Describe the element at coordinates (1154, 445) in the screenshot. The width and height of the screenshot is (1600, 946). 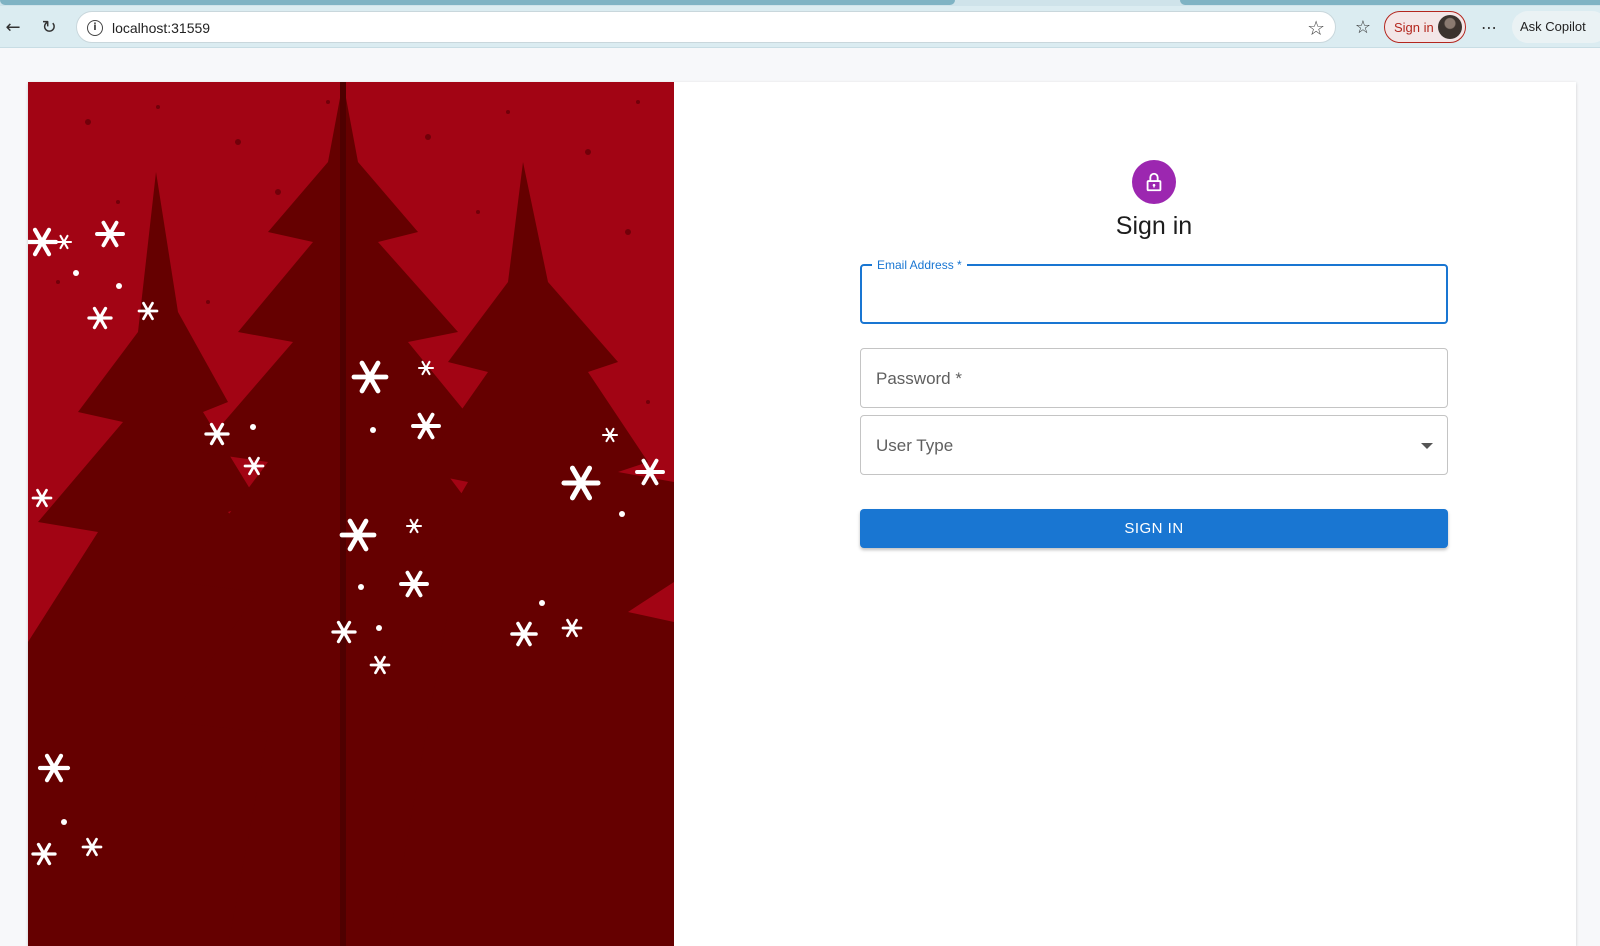
I see `user-type-select: User Type` at that location.